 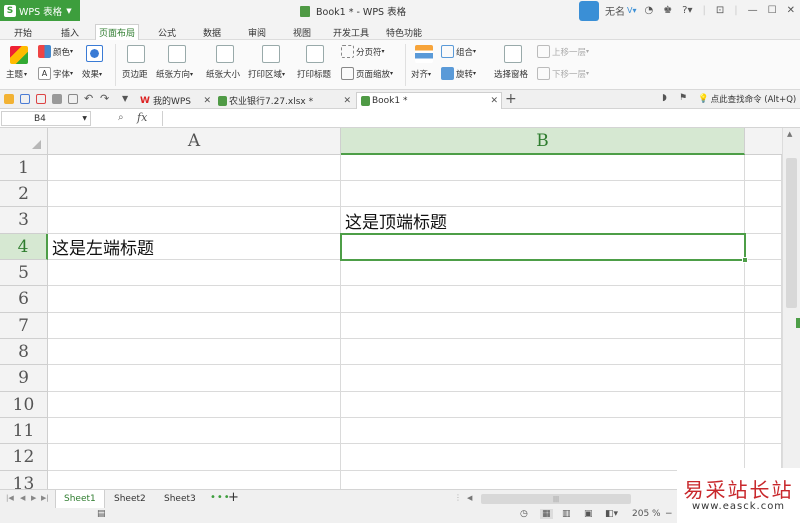 What do you see at coordinates (142, 117) in the screenshot?
I see `insert-function-button: fx` at bounding box center [142, 117].